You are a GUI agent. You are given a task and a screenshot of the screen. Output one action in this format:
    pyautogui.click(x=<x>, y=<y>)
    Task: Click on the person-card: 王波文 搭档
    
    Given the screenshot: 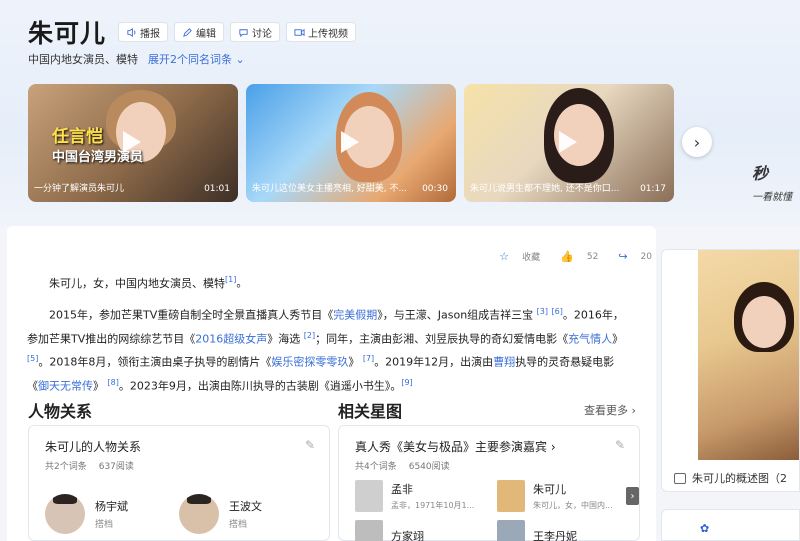 What is the action you would take?
    pyautogui.click(x=220, y=514)
    